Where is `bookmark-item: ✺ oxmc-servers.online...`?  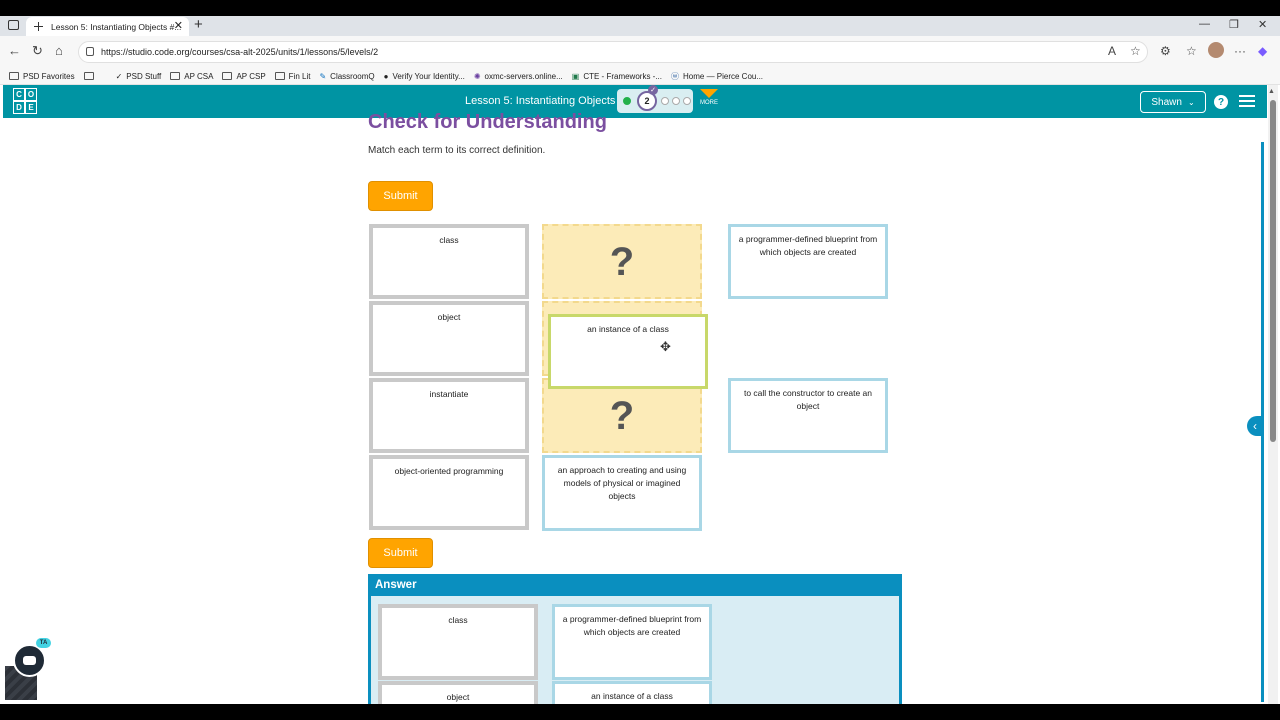 bookmark-item: ✺ oxmc-servers.online... is located at coordinates (518, 76).